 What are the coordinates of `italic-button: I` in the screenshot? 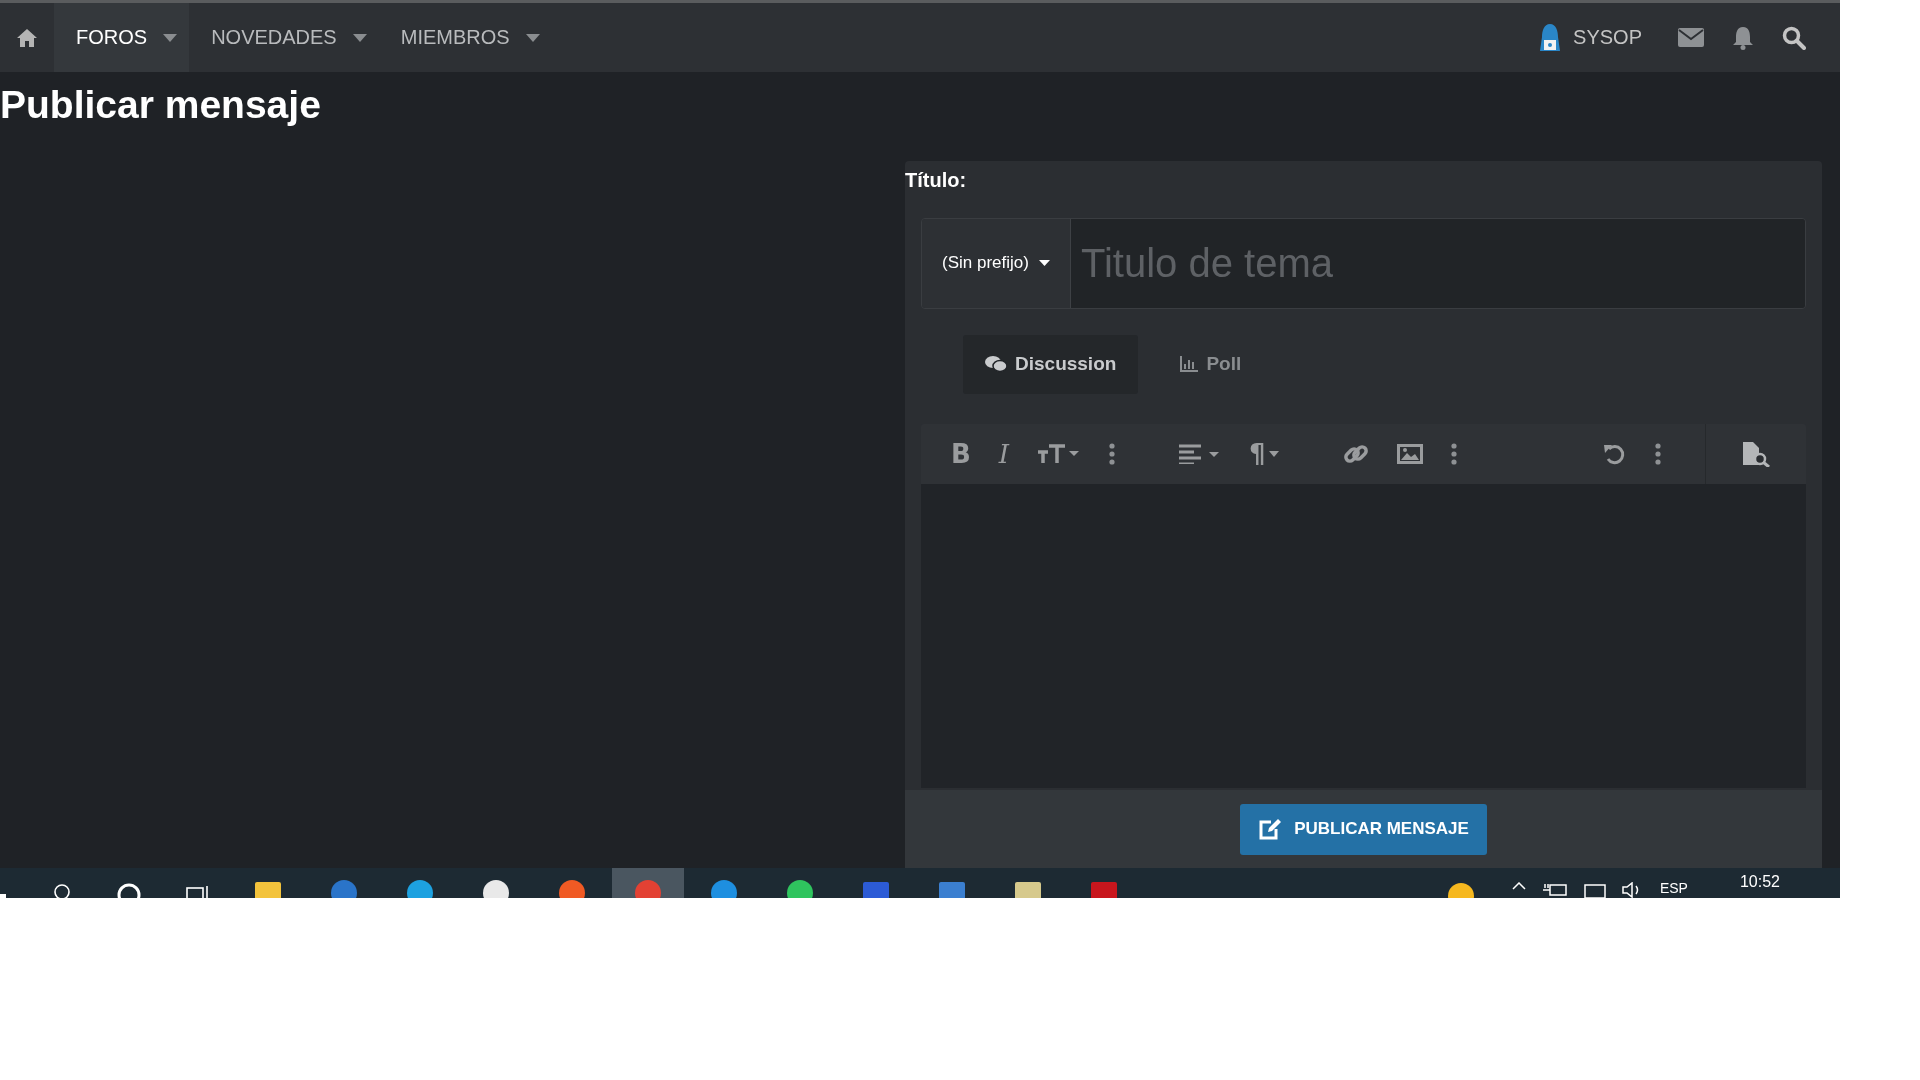 It's located at (1004, 453).